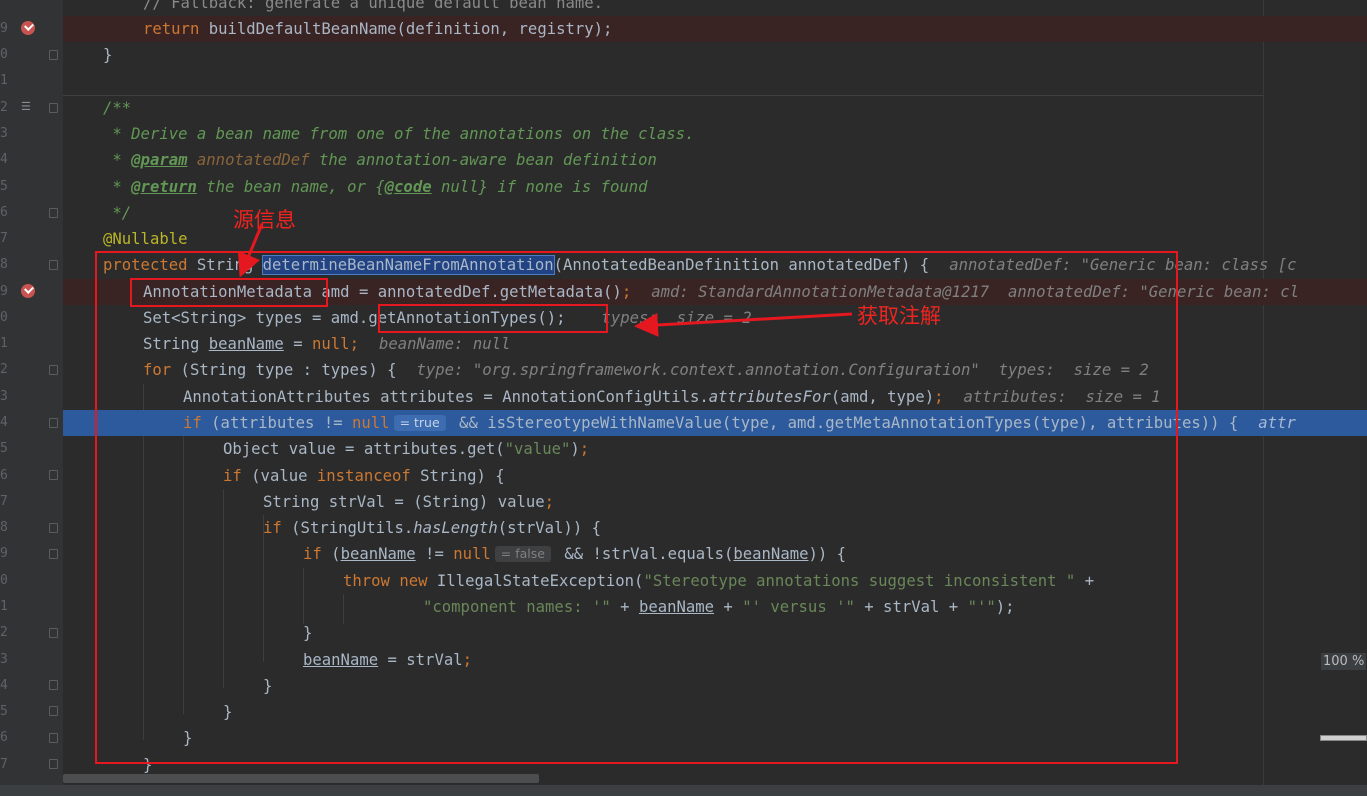 The width and height of the screenshot is (1367, 796). Describe the element at coordinates (715, 344) in the screenshot. I see `code-line: String beanName = null; beanName: null` at that location.